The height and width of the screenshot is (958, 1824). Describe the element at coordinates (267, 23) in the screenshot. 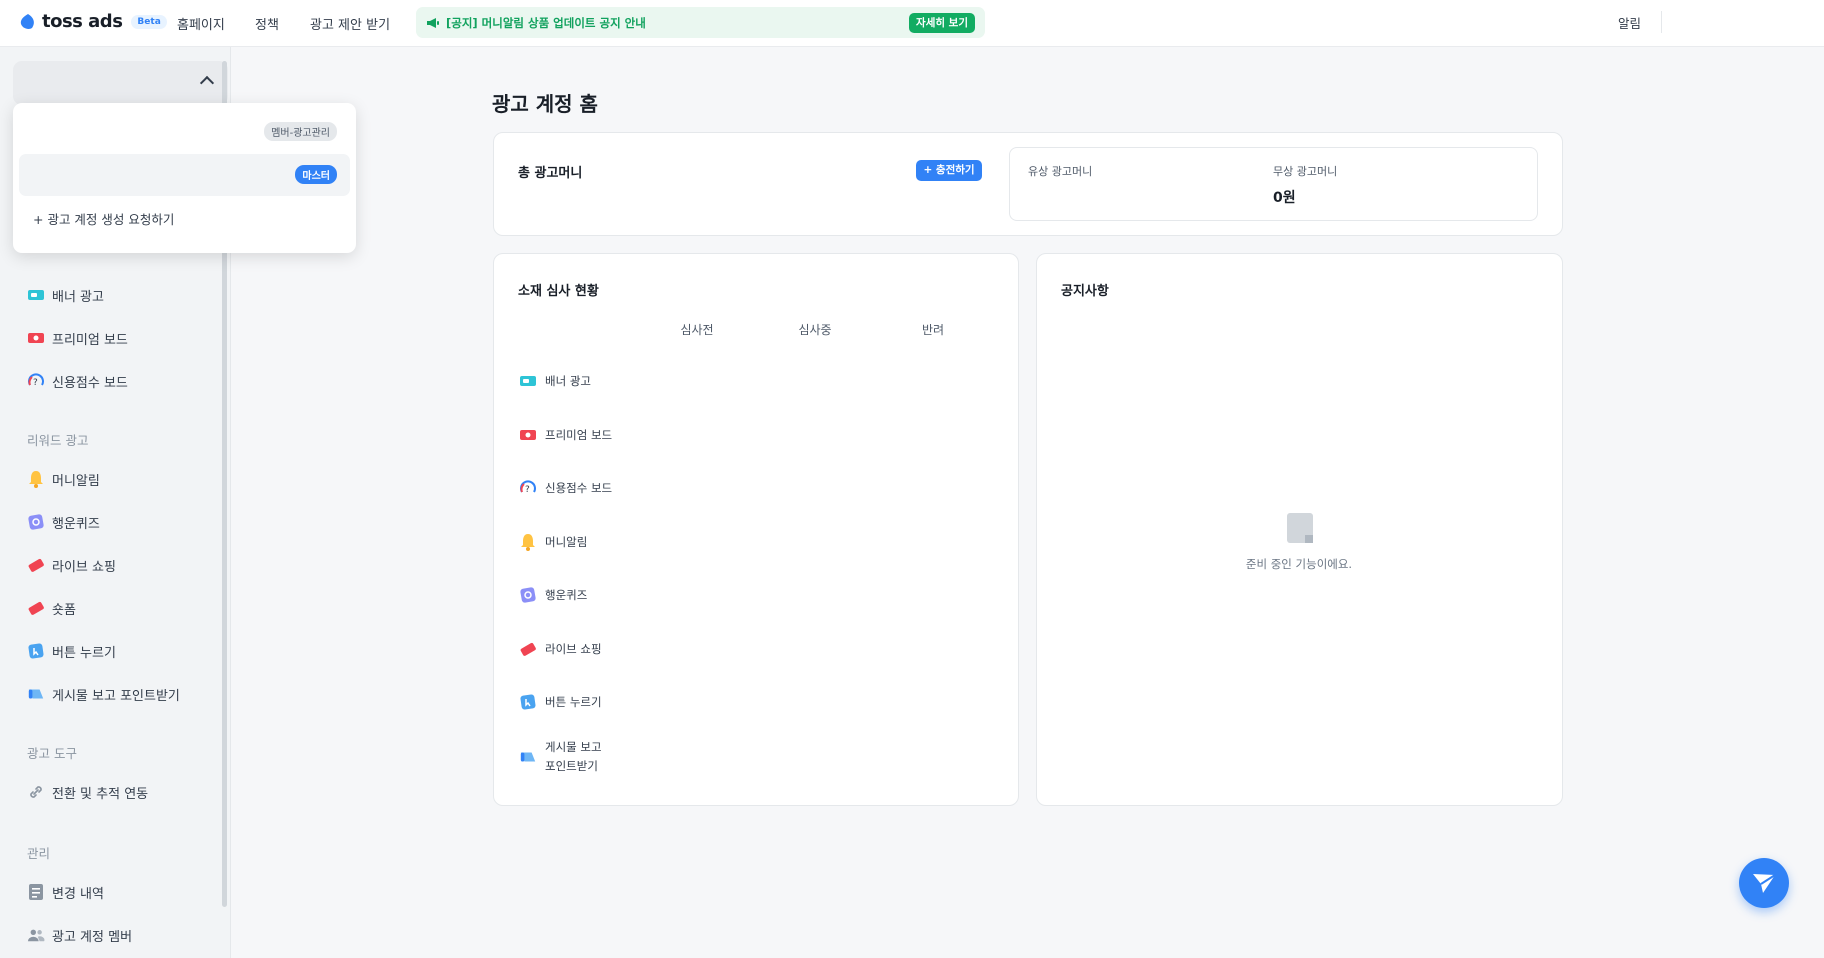

I see `nav-policy: 정책` at that location.